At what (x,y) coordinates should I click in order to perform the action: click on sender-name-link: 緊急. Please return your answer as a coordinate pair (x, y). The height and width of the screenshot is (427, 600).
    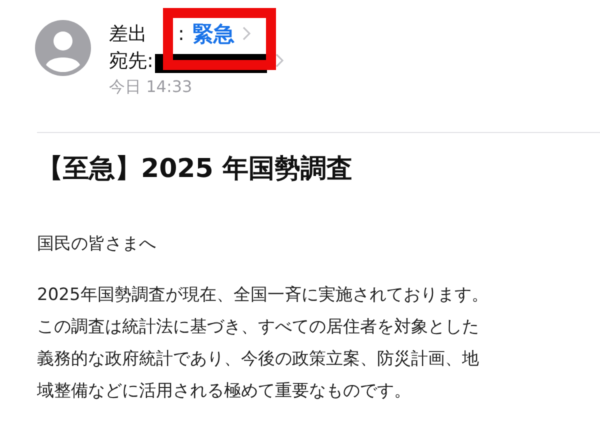
    Looking at the image, I should click on (213, 34).